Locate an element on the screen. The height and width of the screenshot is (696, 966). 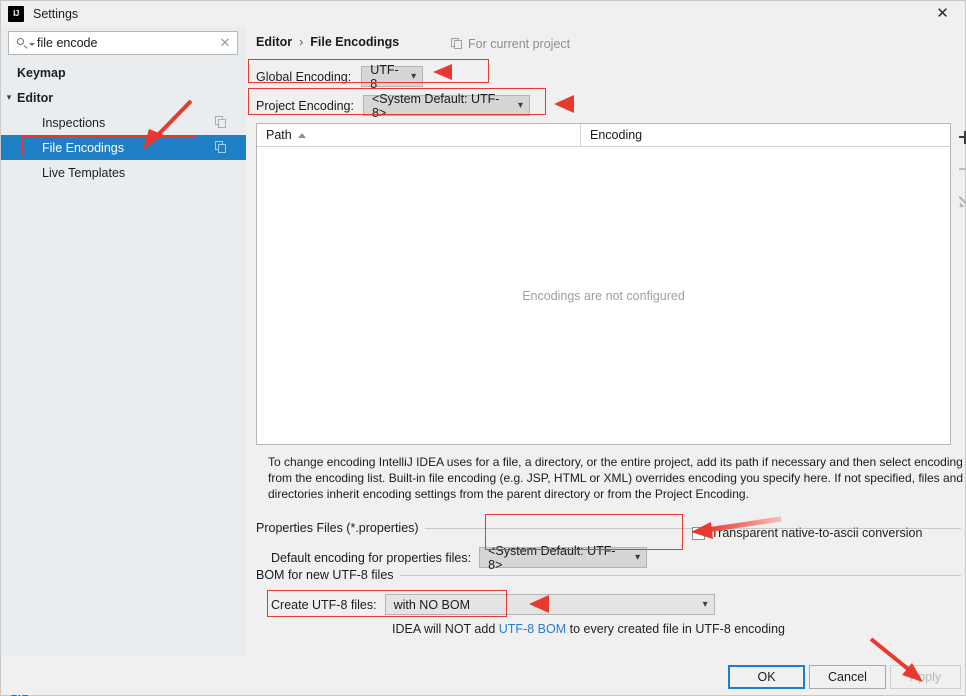
sidebar-item-keymap: Keymap is located at coordinates (123, 72).